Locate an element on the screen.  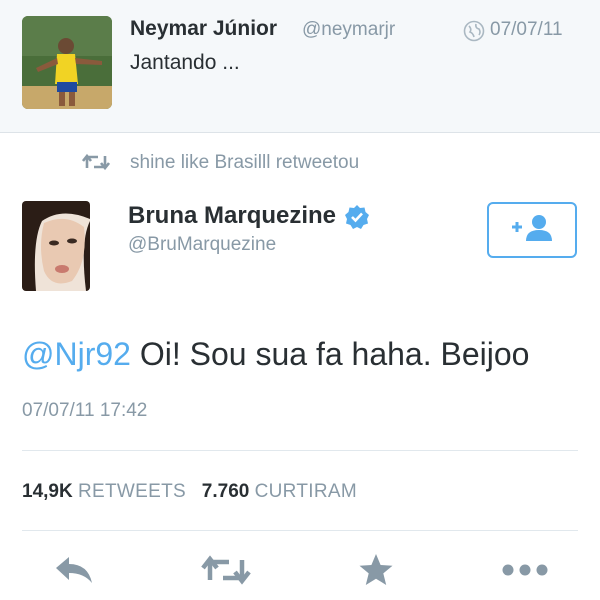
follow-button is located at coordinates (532, 230).